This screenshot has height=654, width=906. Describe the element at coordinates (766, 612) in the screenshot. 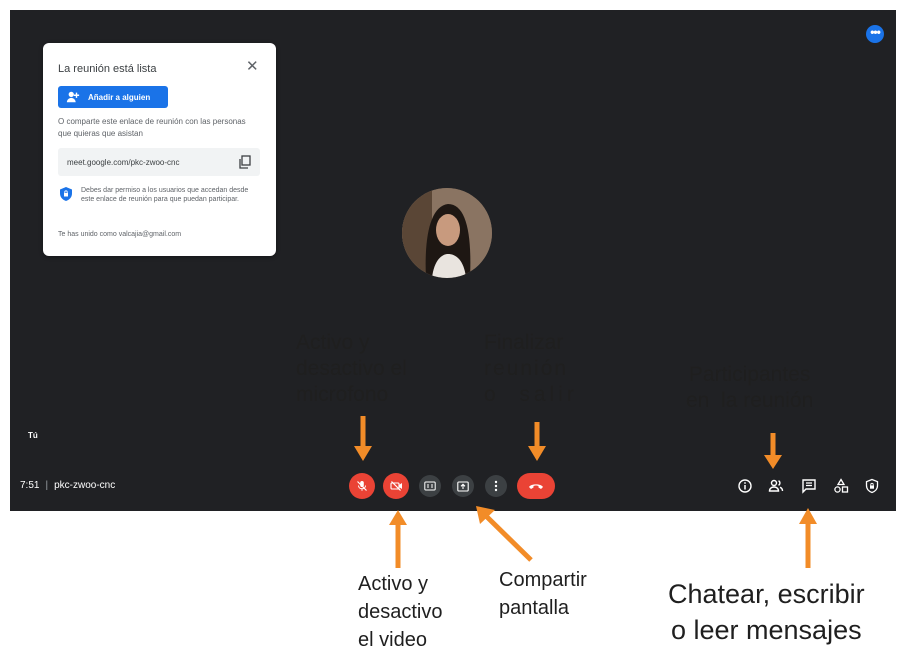

I see `annotation-chat: Chatear, escribir o leer mensajes` at that location.